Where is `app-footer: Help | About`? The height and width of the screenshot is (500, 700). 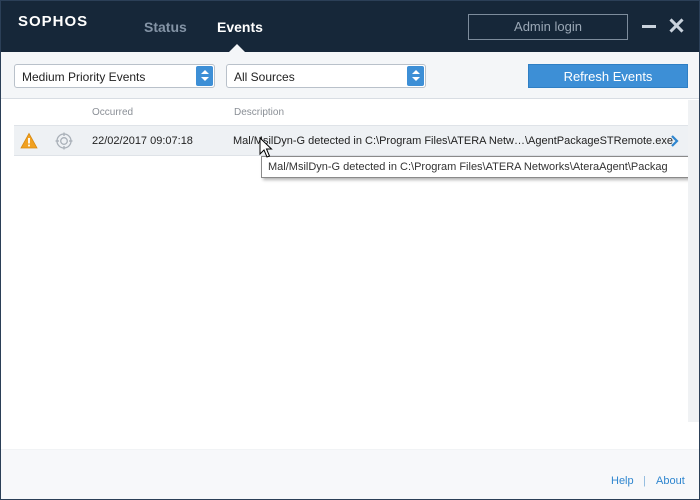
app-footer: Help | About is located at coordinates (350, 474).